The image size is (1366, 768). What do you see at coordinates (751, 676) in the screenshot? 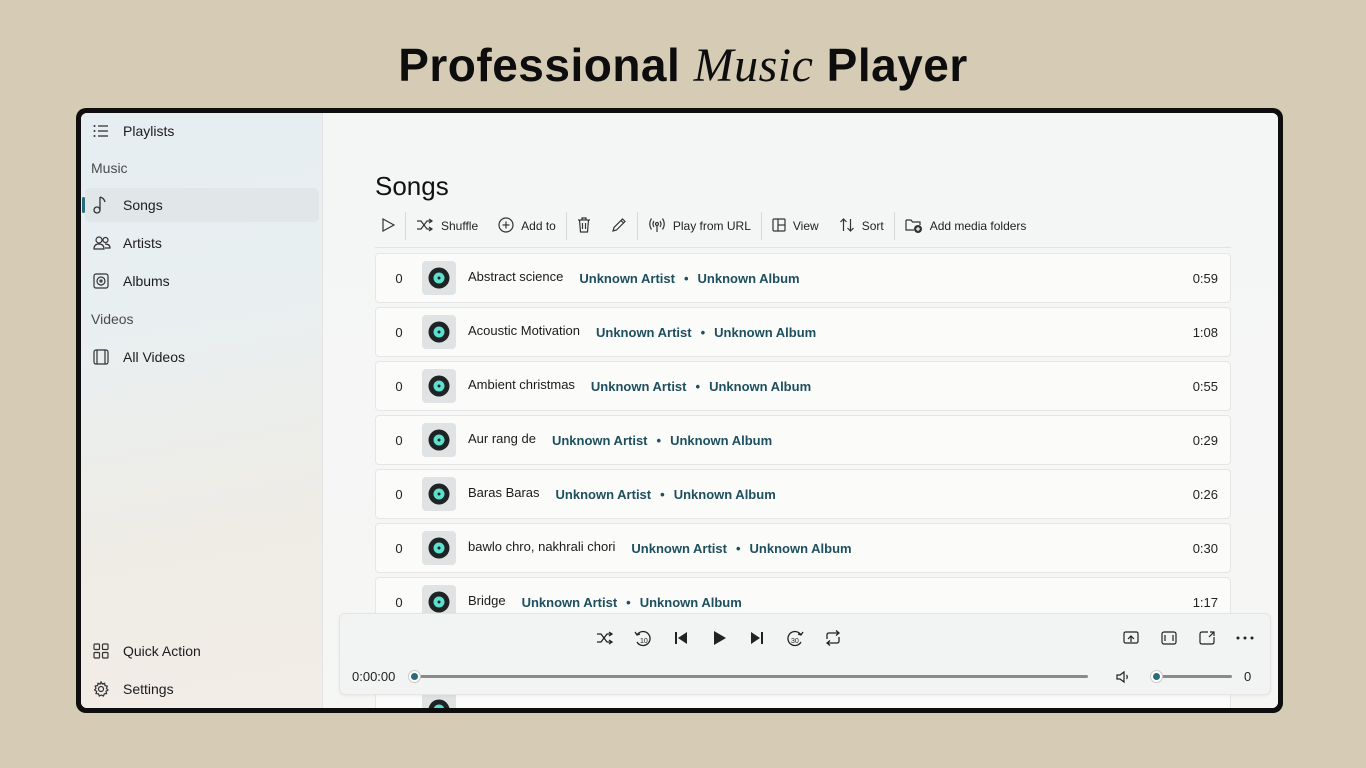
I see `seek-bar` at bounding box center [751, 676].